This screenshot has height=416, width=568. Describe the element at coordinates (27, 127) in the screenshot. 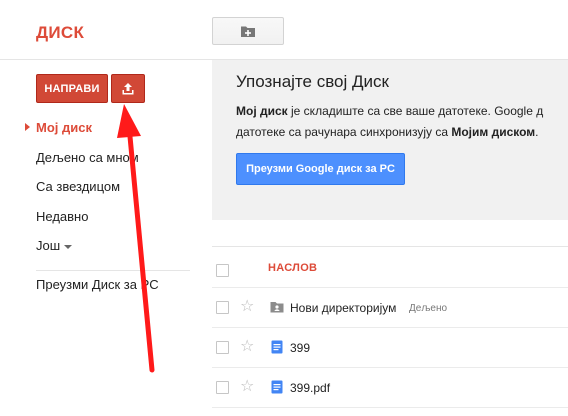

I see `active-item-caret-icon` at that location.